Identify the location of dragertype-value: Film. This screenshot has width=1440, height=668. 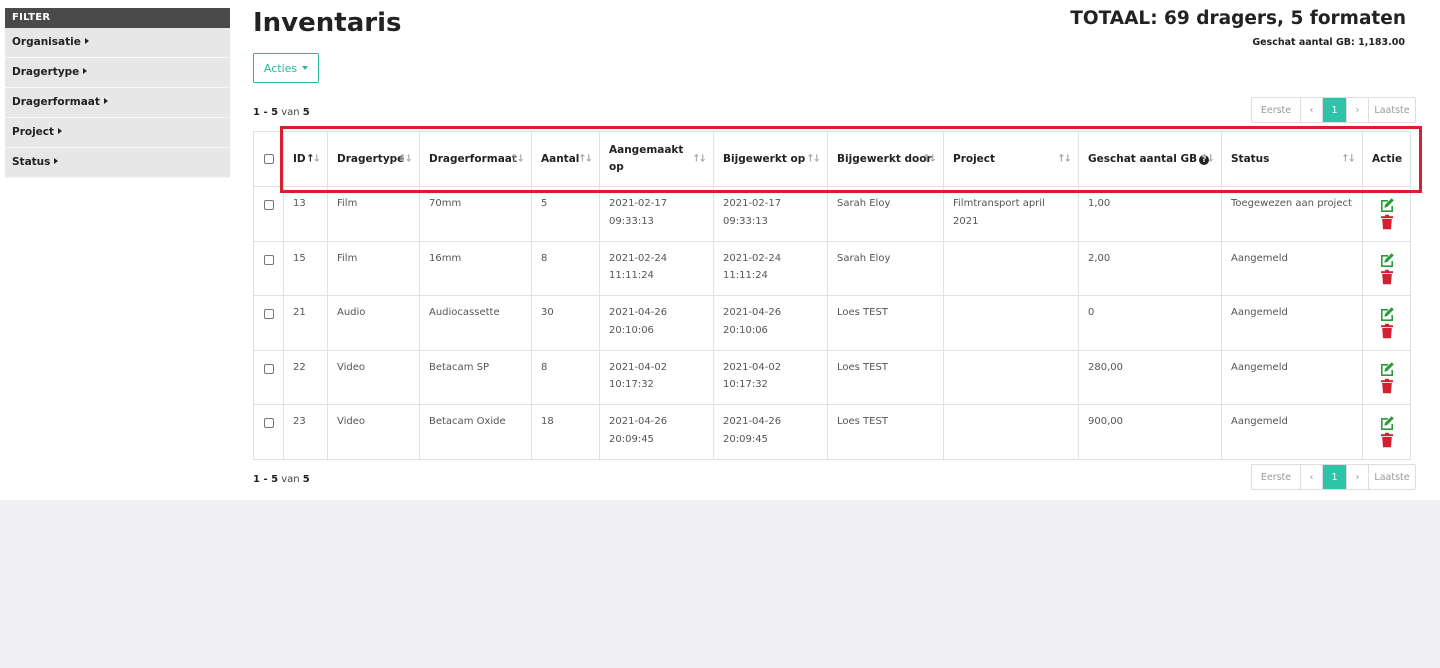
(347, 258).